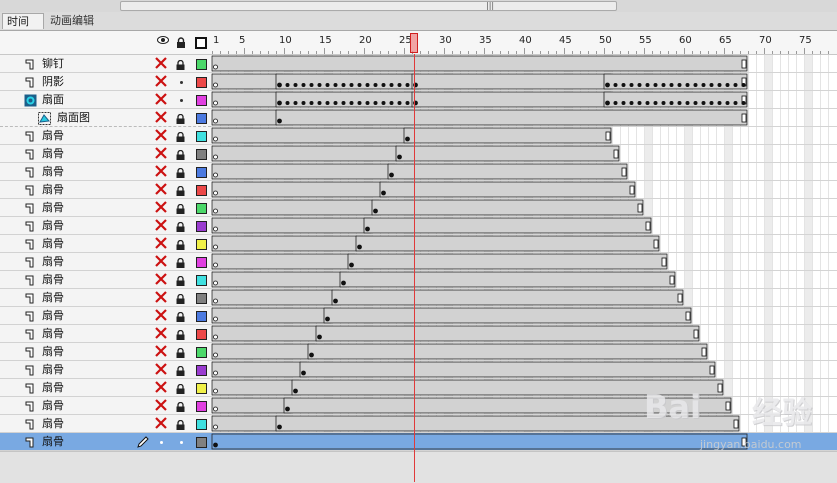 The width and height of the screenshot is (837, 483). Describe the element at coordinates (414, 43) in the screenshot. I see `playhead-handle` at that location.